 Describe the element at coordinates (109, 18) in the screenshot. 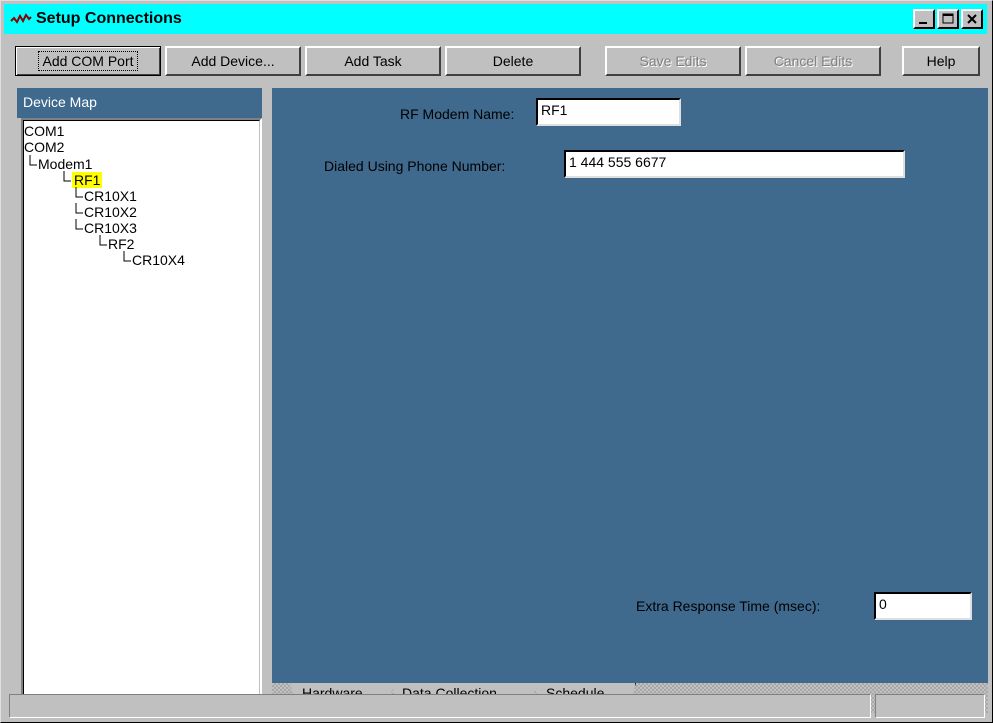

I see `window-title: Setup Connections` at that location.